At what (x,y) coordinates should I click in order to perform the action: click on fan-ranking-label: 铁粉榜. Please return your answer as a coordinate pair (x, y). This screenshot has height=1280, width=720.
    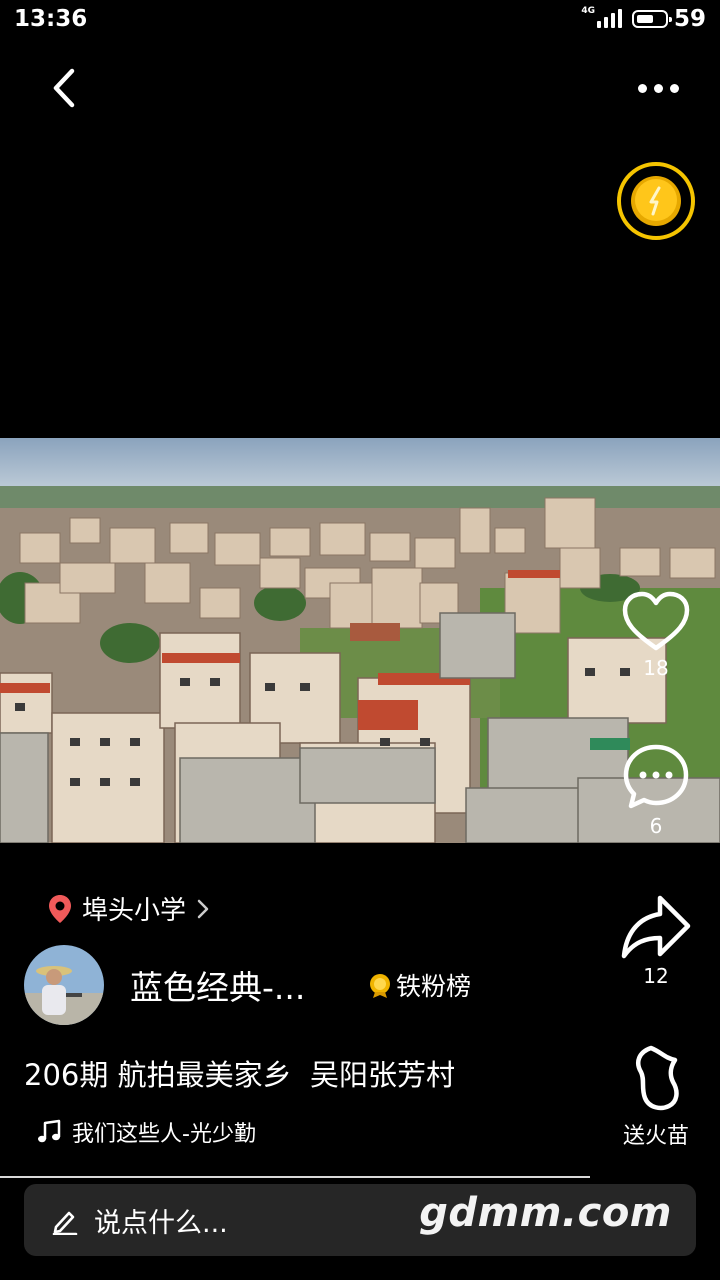
    Looking at the image, I should click on (434, 986).